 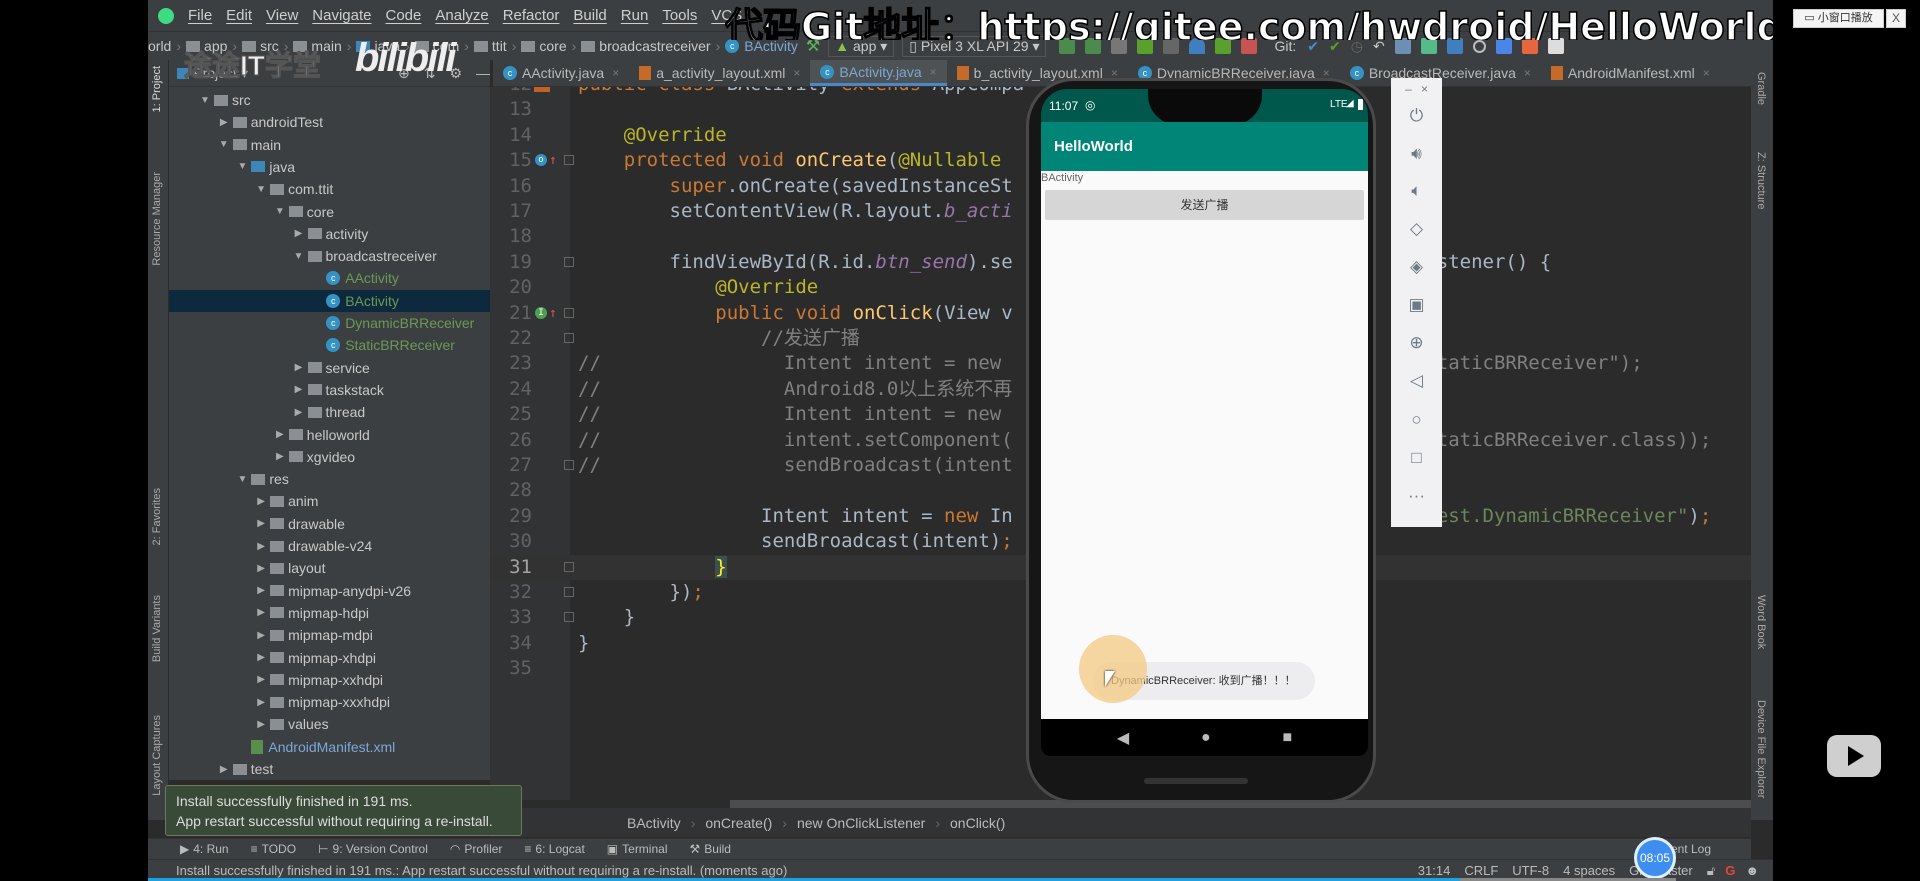 What do you see at coordinates (157, 516) in the screenshot?
I see `tool-favorites: 2: Favorites` at bounding box center [157, 516].